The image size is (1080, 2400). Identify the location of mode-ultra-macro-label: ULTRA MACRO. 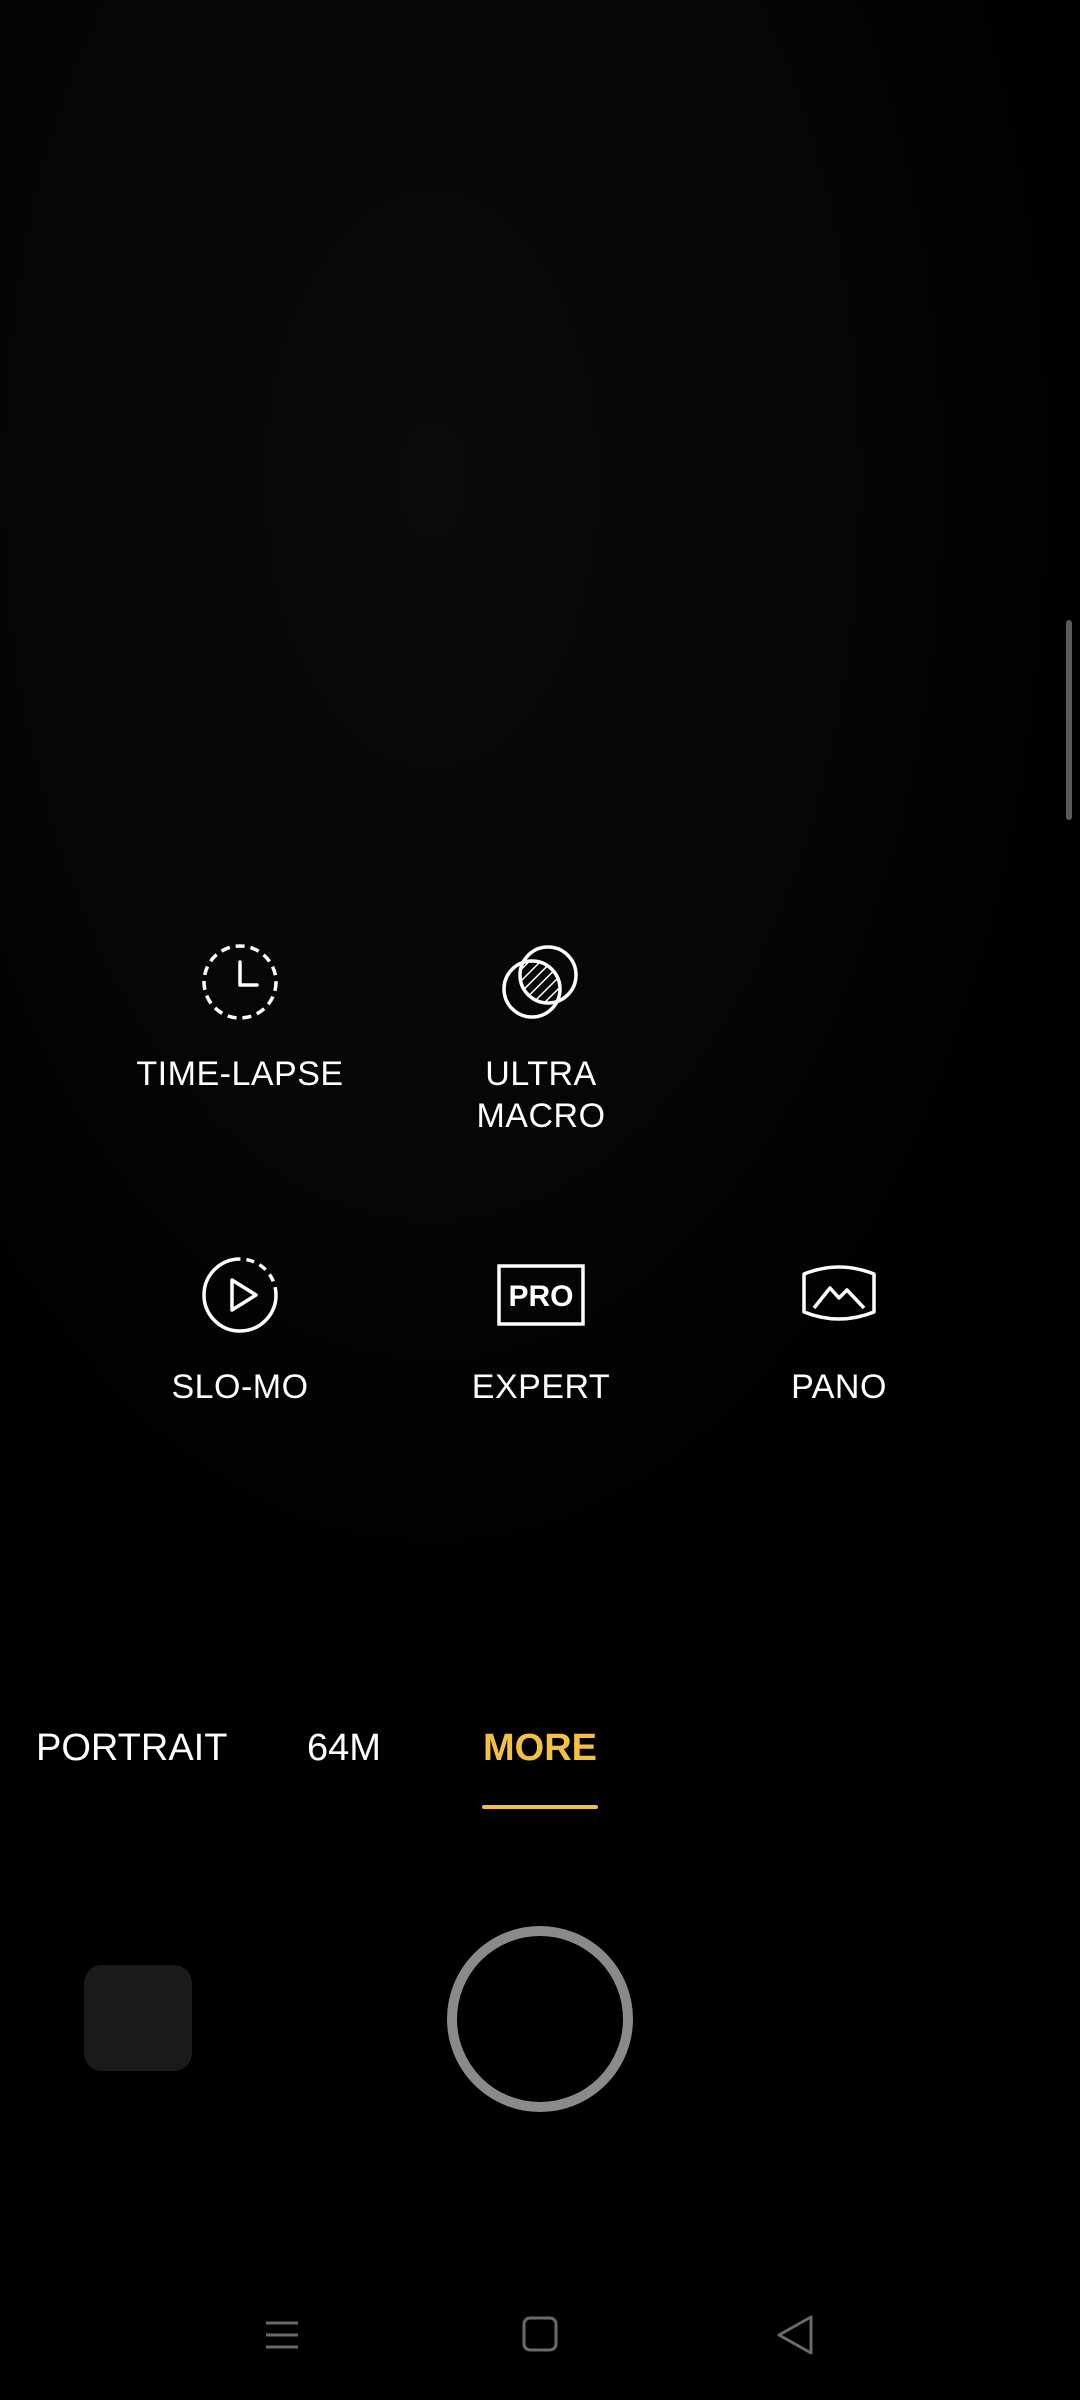
(541, 1095).